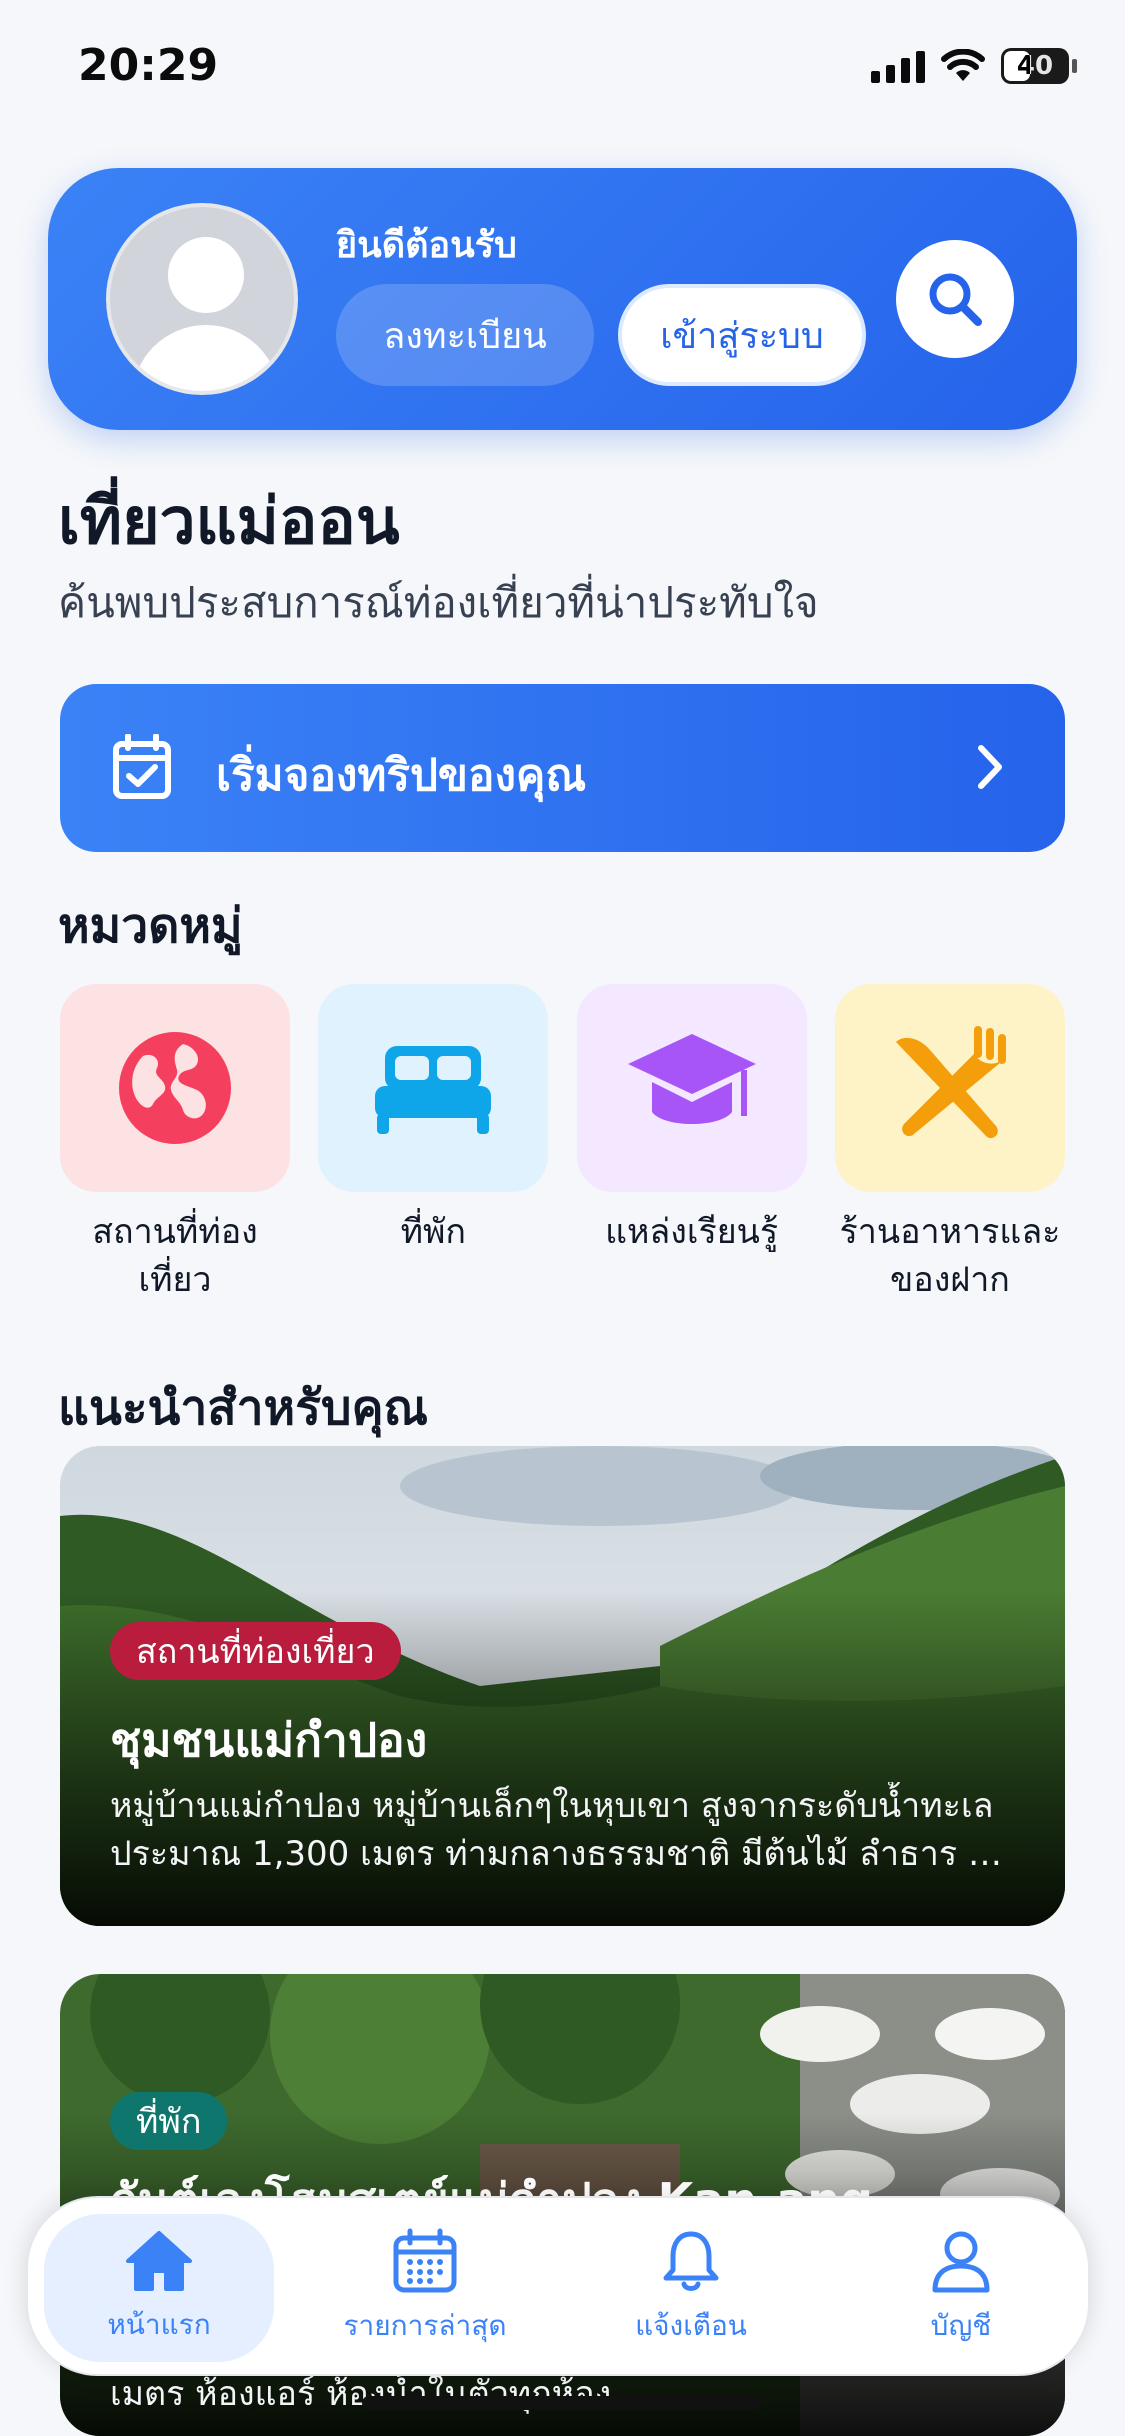 This screenshot has width=1125, height=2436. I want to click on category-label-line2: เที่ยว, so click(175, 1280).